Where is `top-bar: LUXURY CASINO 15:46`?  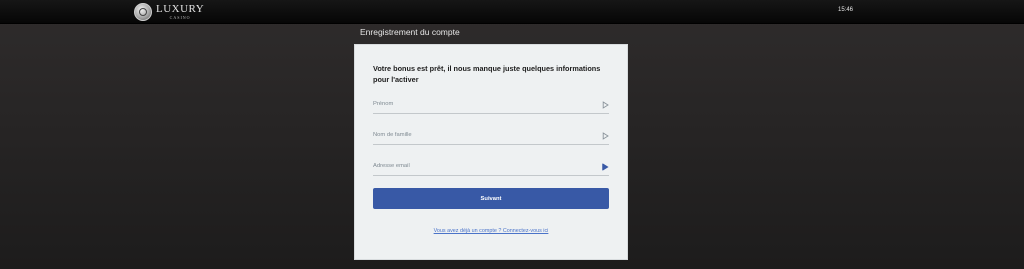
top-bar: LUXURY CASINO 15:46 is located at coordinates (512, 12).